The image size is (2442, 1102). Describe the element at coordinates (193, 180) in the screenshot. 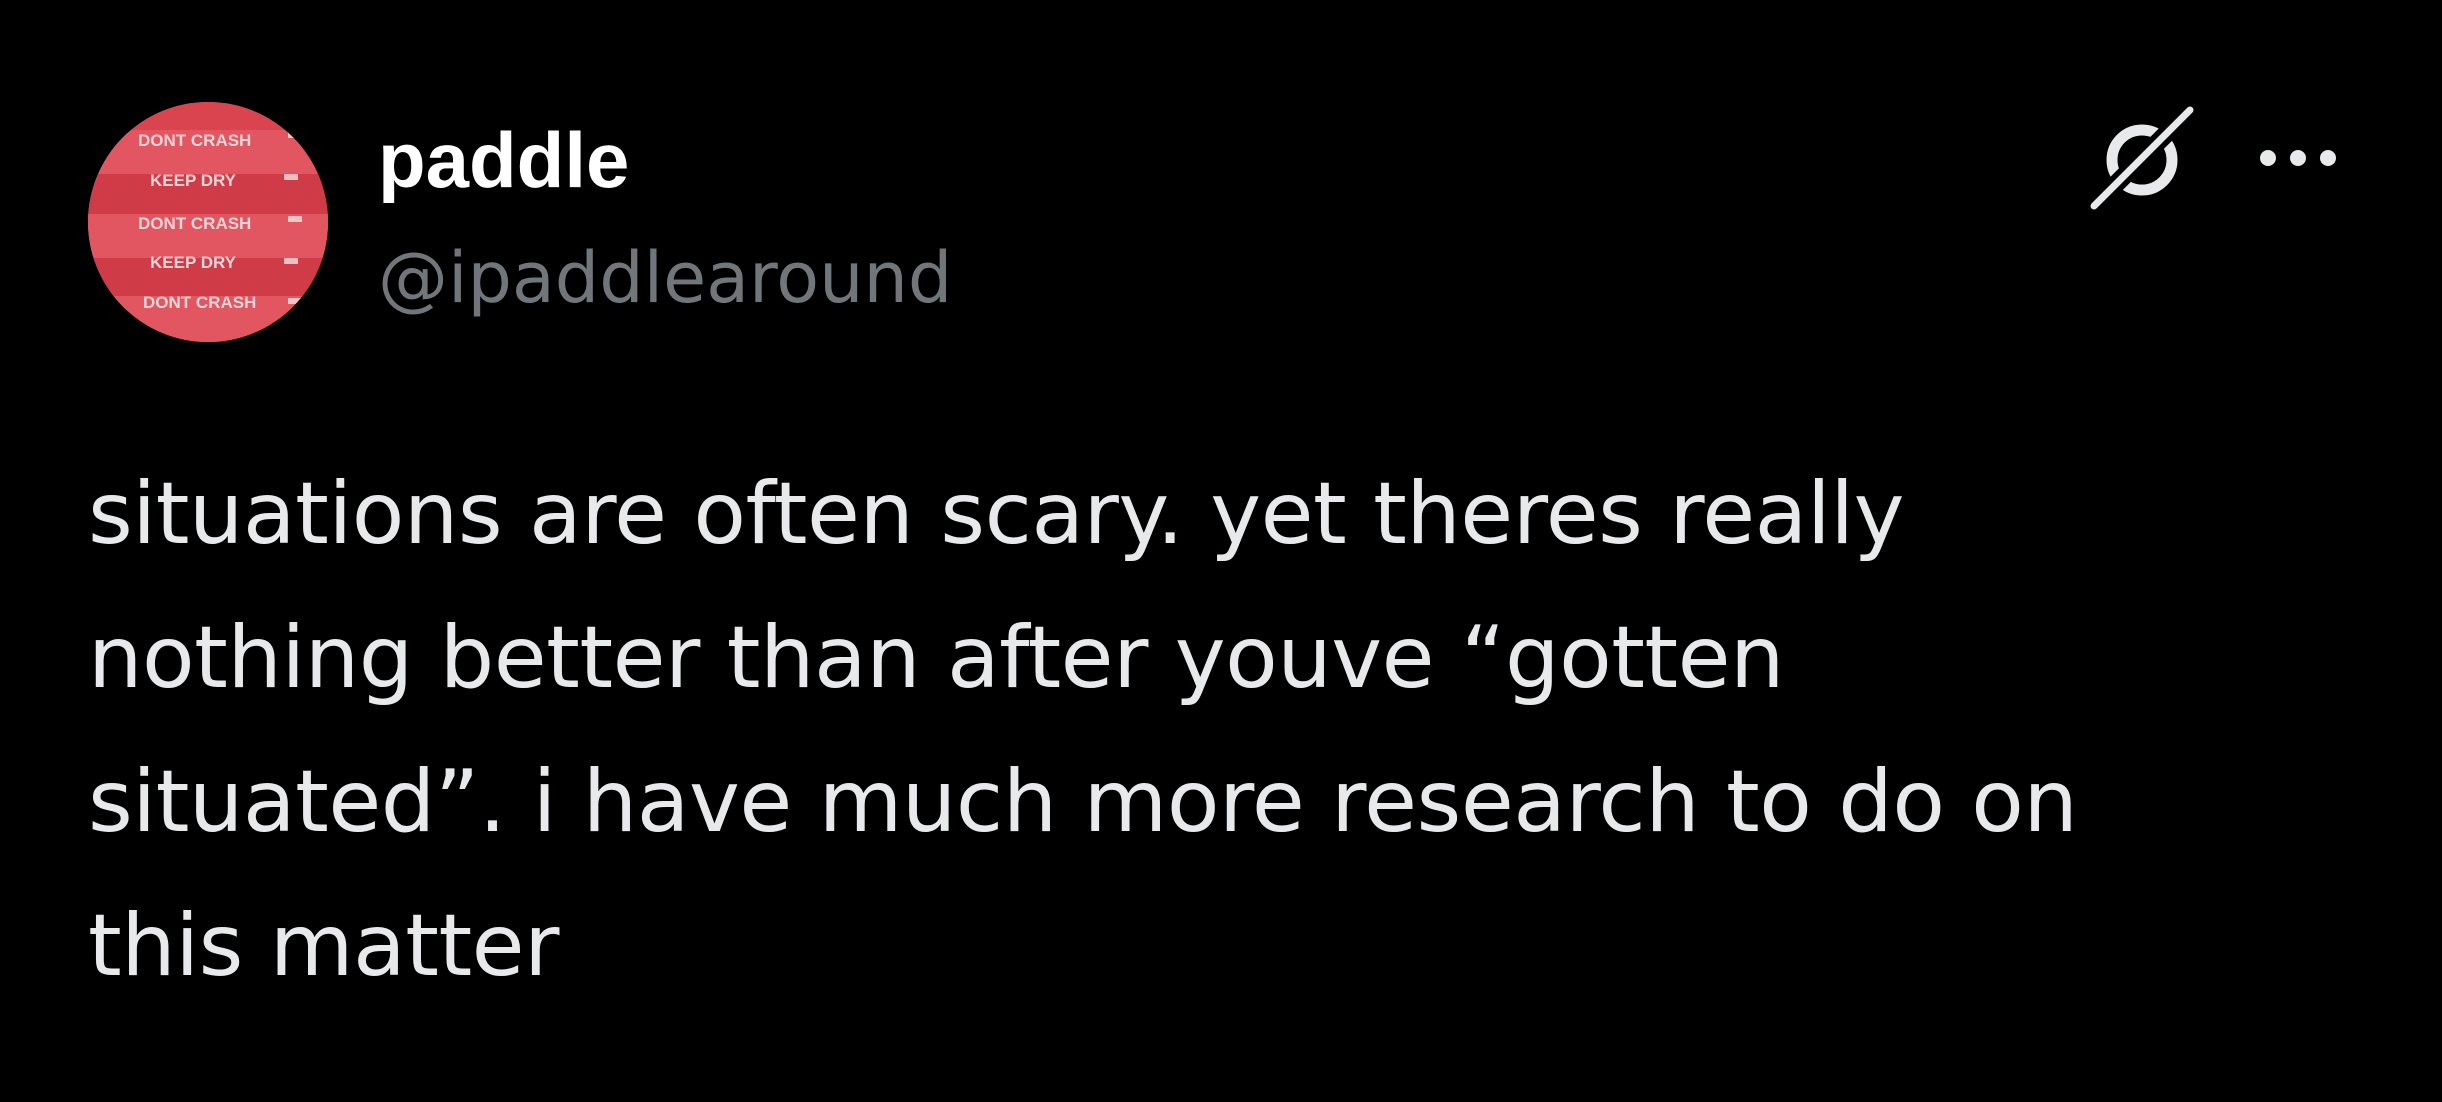

I see `avatar-label-2: KEEP DRY` at that location.